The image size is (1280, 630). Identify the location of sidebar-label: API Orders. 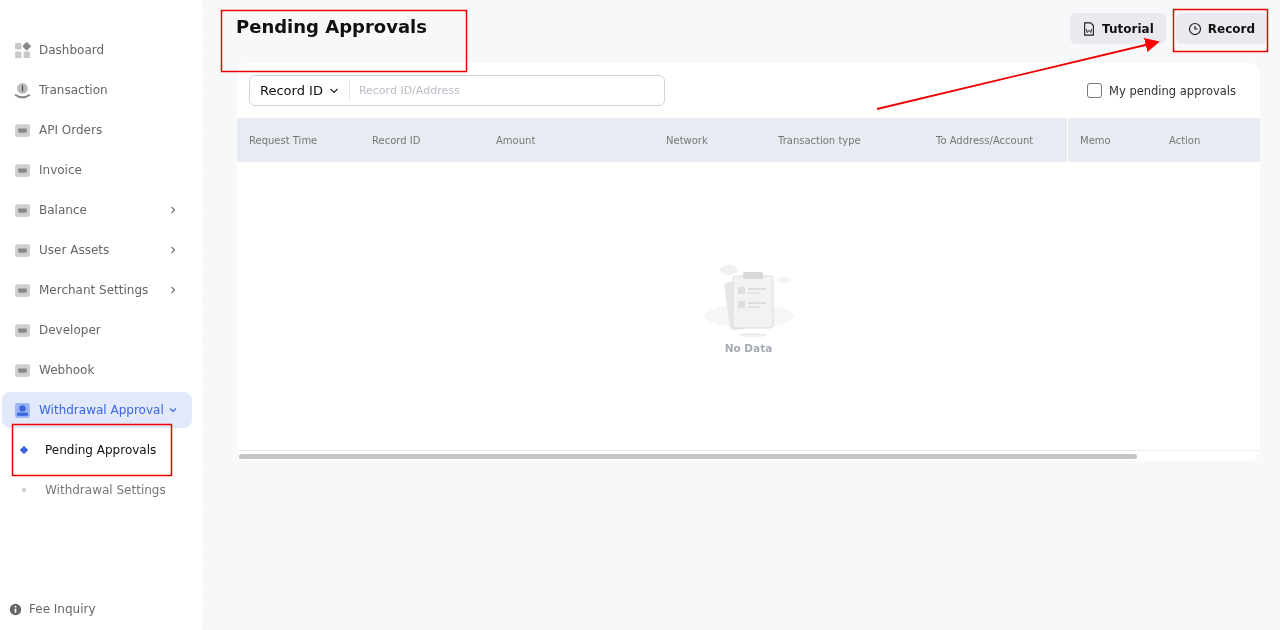
(71, 130).